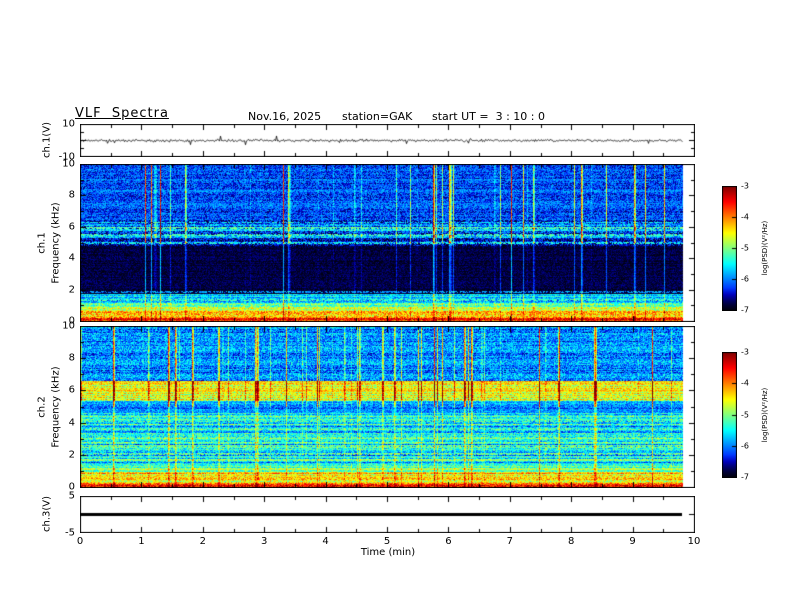 The width and height of the screenshot is (792, 612). Describe the element at coordinates (56, 407) in the screenshot. I see `ch2-frequency-axis-label: Frequency (kHz)` at that location.